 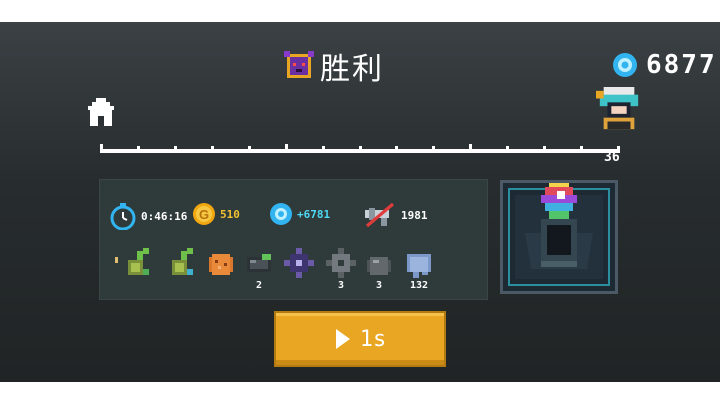 I want to click on item-count: 132, so click(x=419, y=285).